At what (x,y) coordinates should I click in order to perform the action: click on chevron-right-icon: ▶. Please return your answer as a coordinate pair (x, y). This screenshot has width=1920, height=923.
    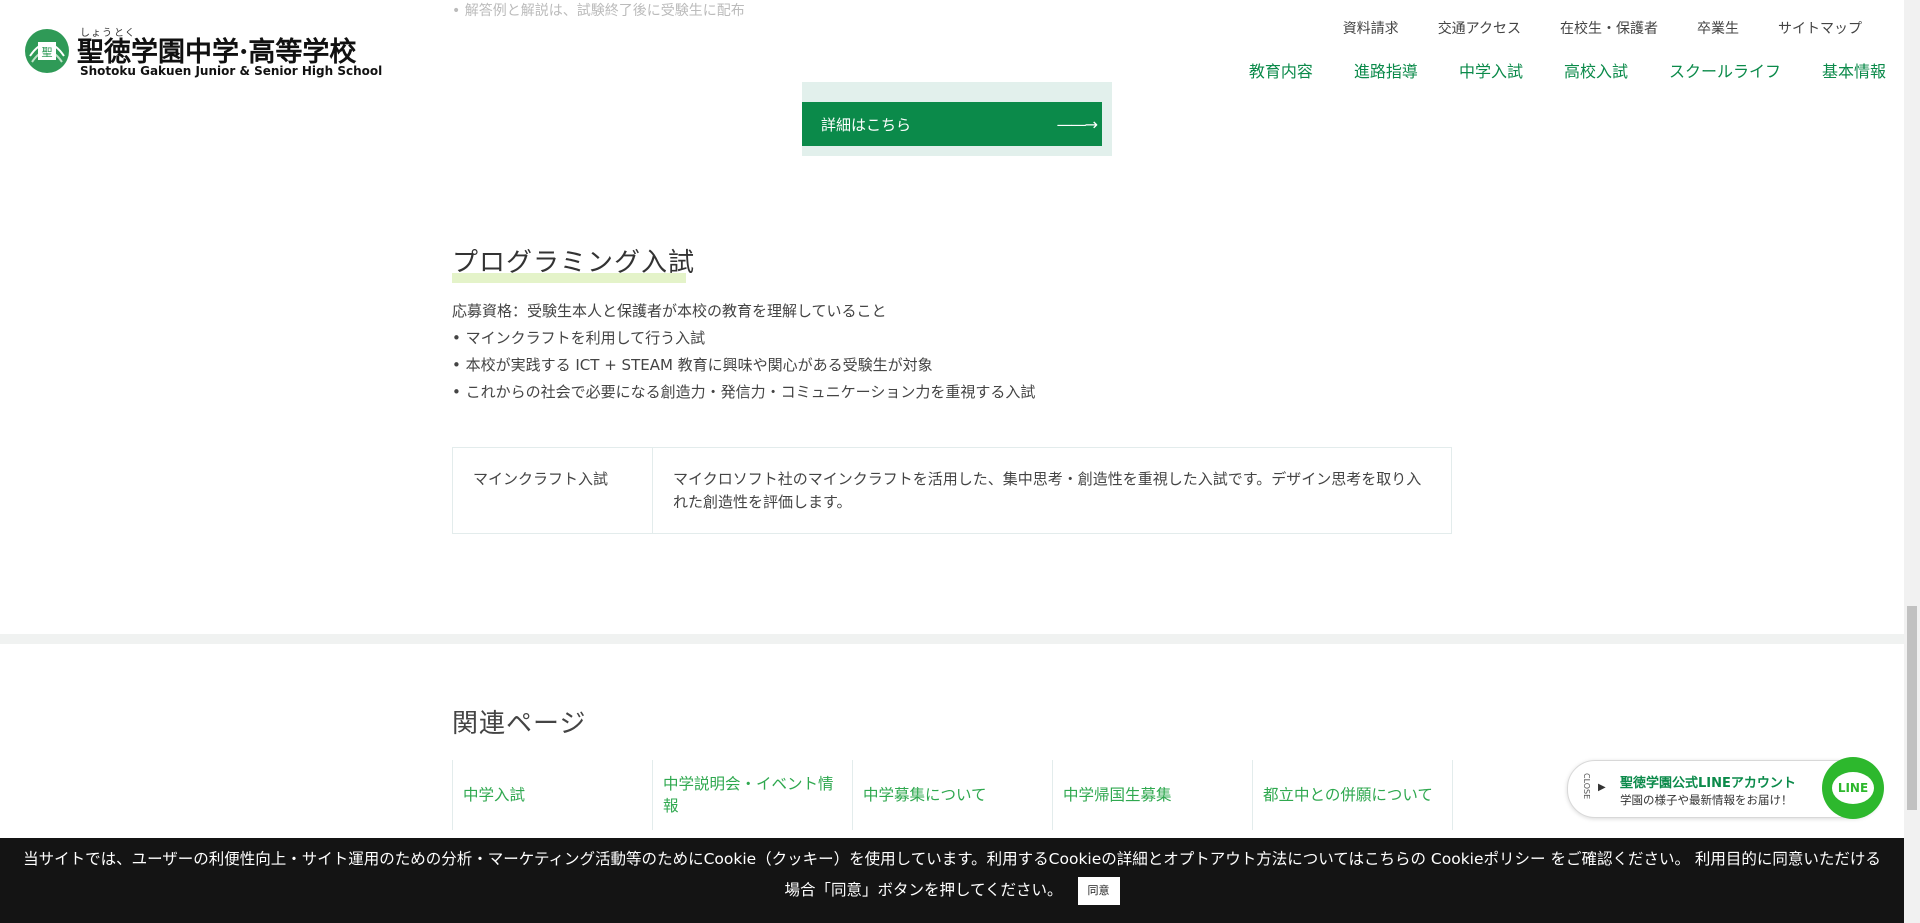
    Looking at the image, I should click on (1602, 787).